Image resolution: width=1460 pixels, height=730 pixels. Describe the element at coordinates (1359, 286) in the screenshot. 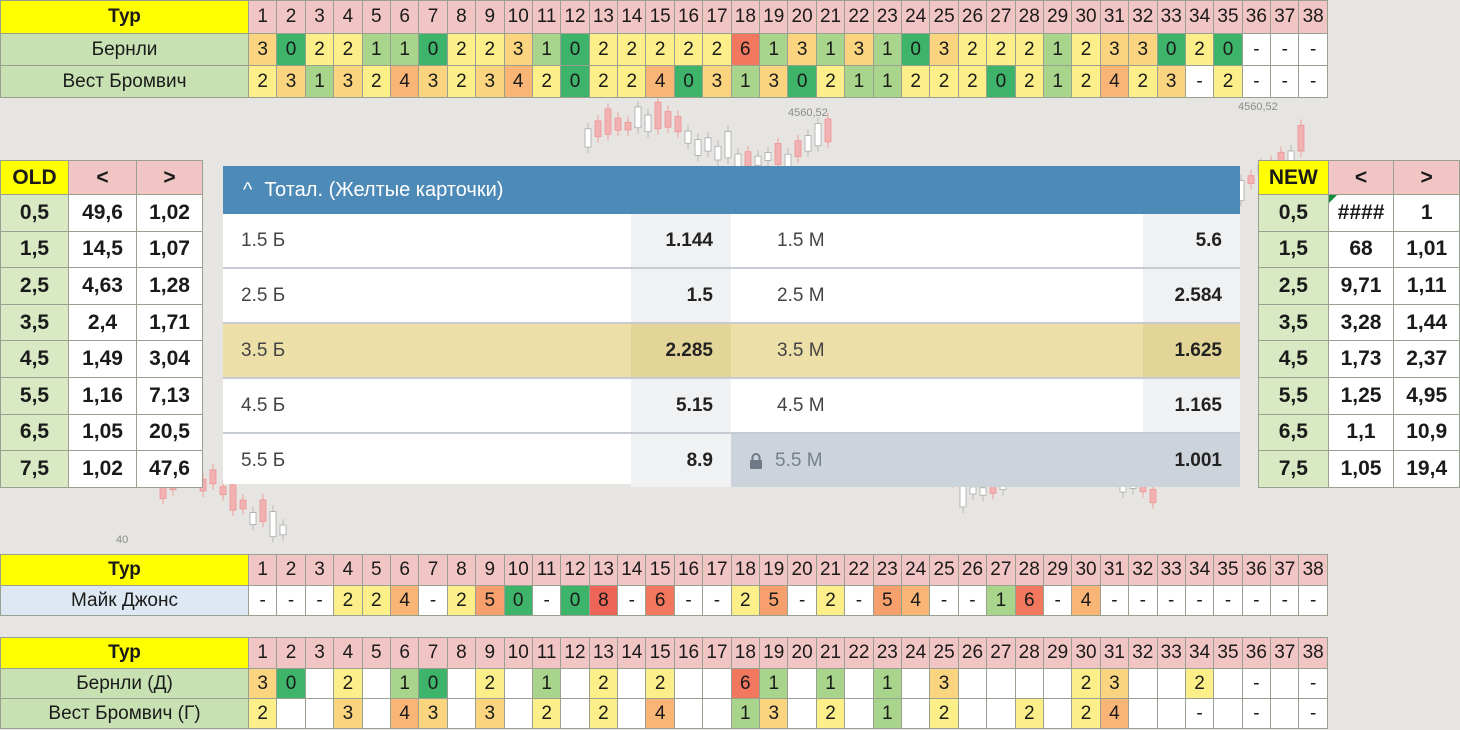

I see `odds-row: 2,5 9,71 1,11` at that location.